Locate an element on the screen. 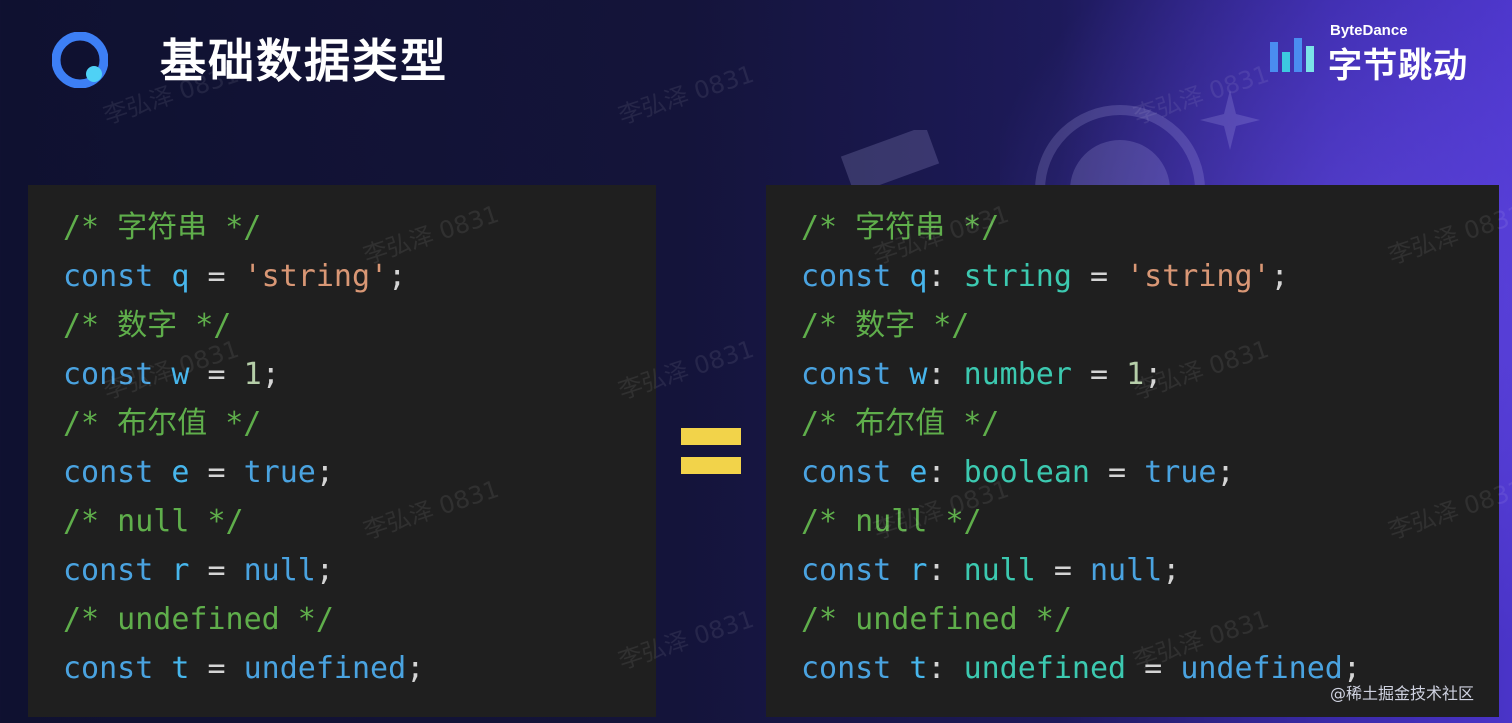 The height and width of the screenshot is (723, 1512). code-line: const t: undefined = undefined; is located at coordinates (1081, 668).